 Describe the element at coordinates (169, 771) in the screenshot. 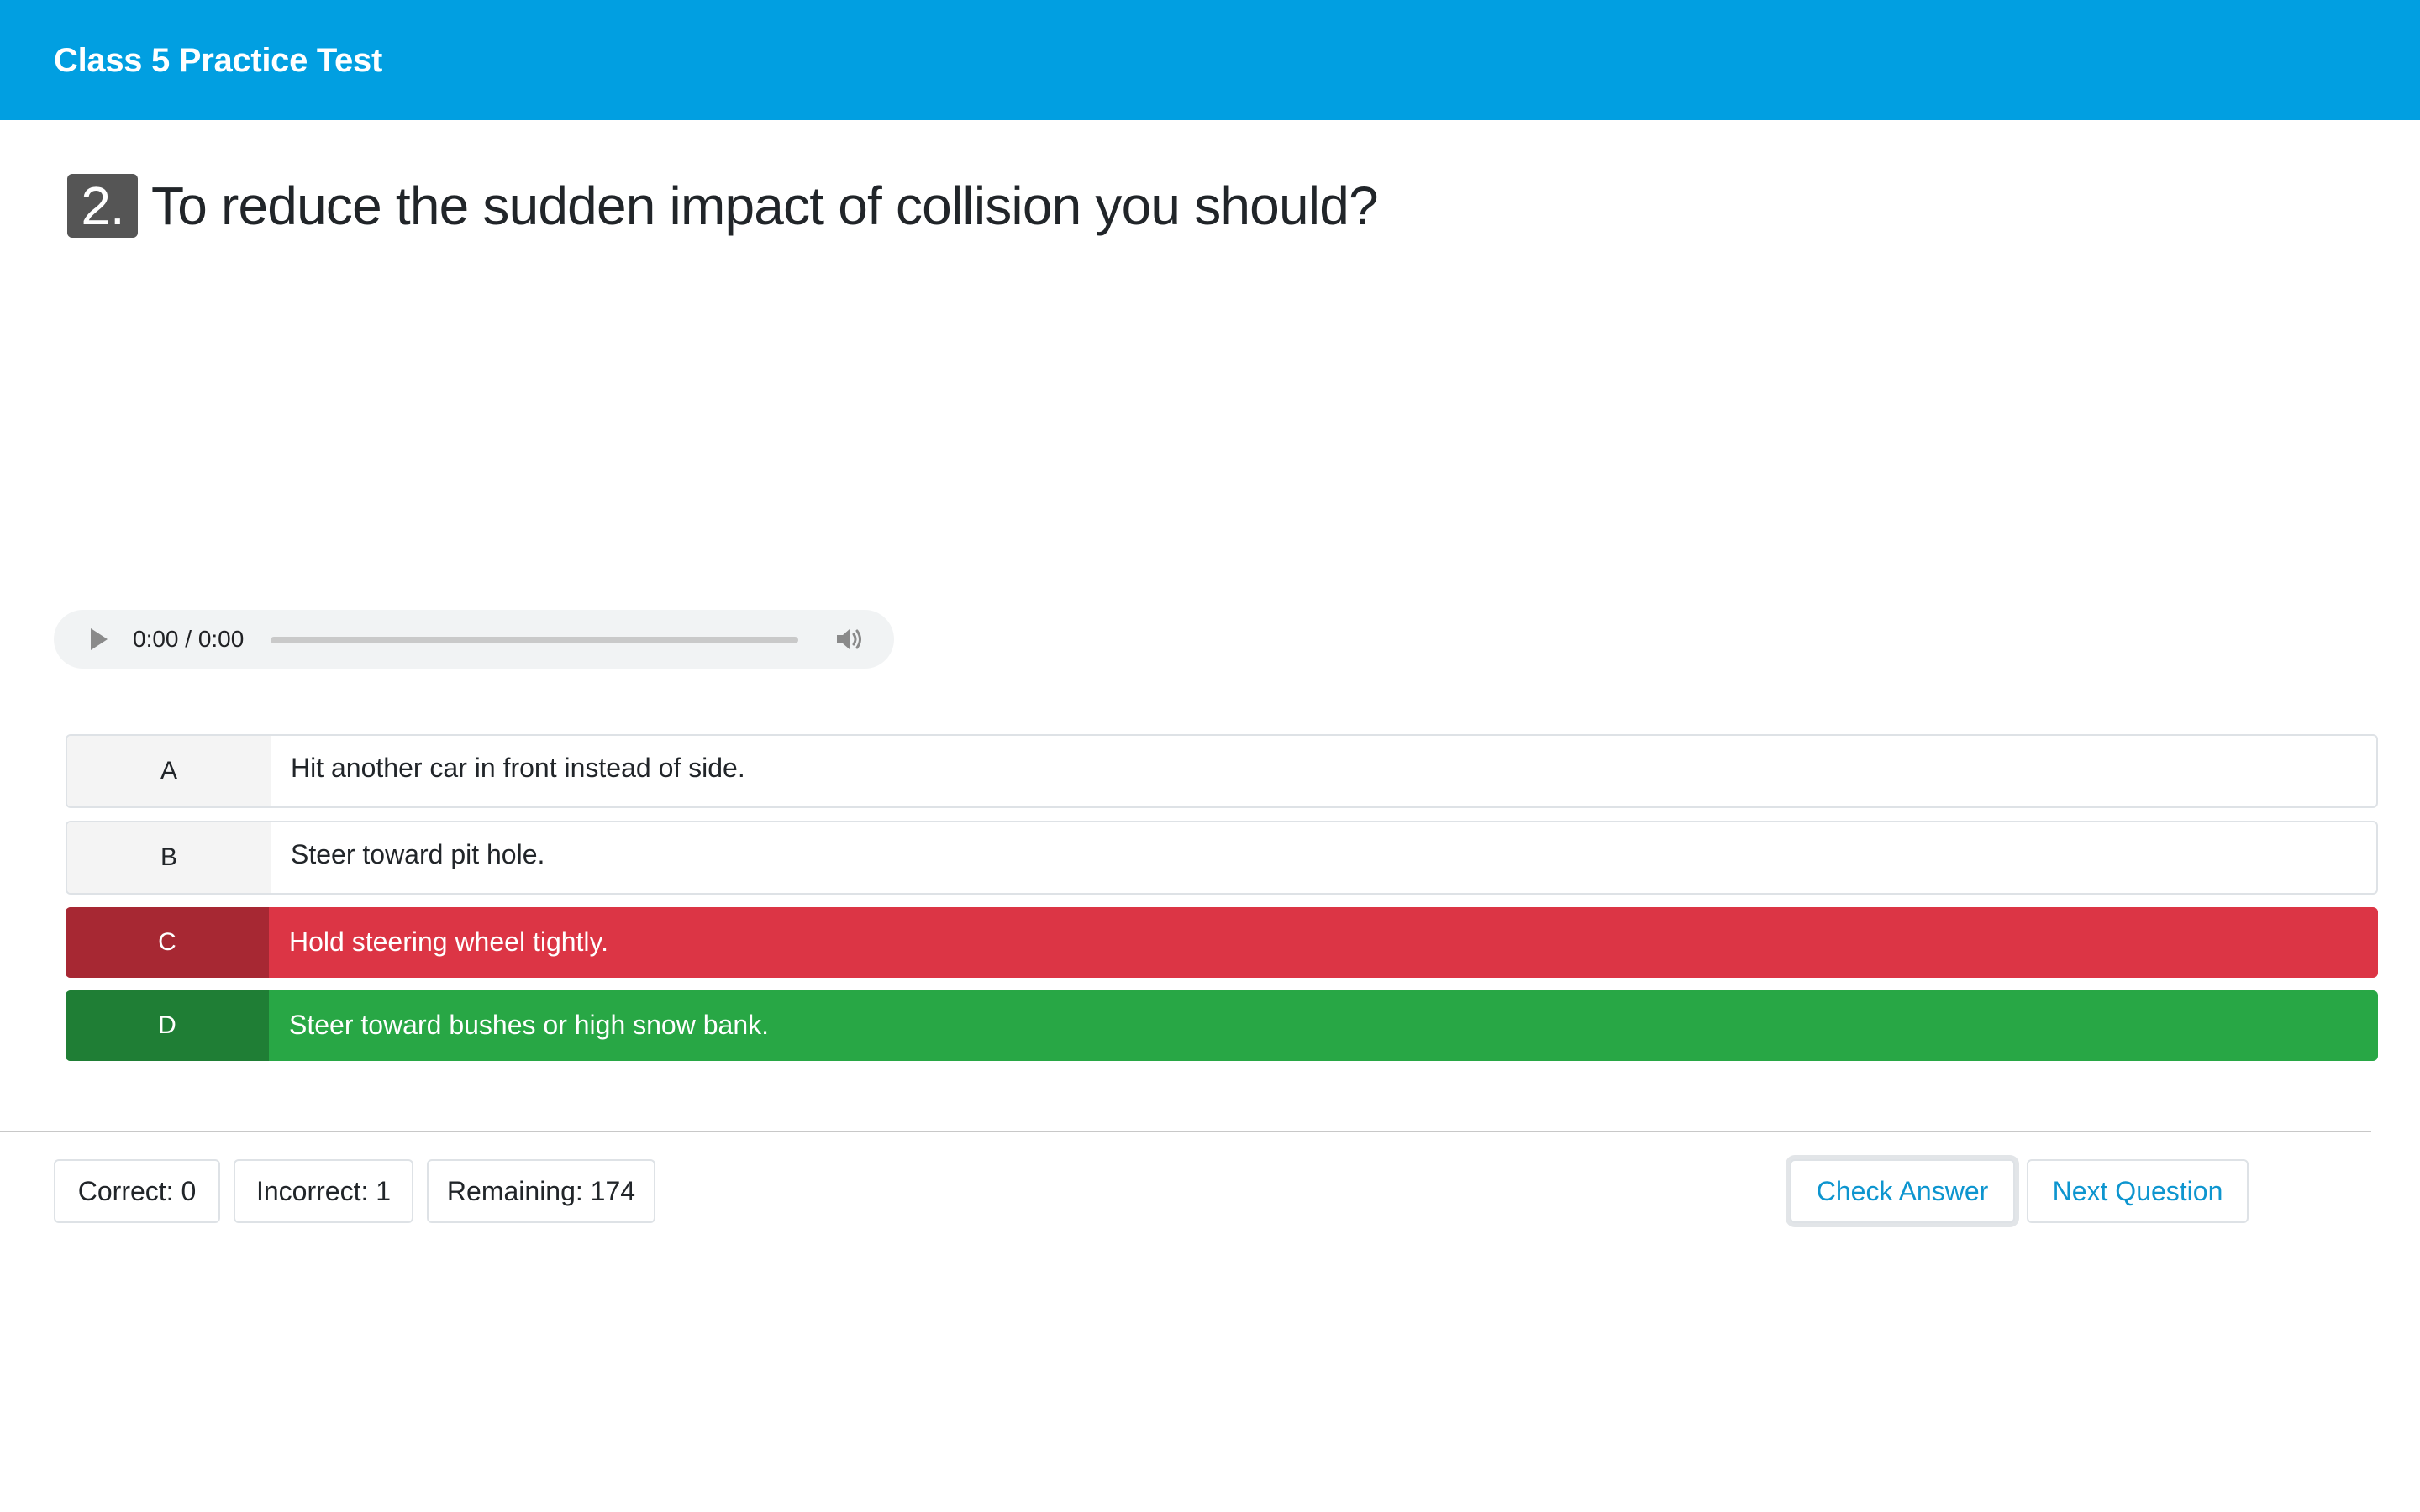

I see `option-letter: A` at that location.